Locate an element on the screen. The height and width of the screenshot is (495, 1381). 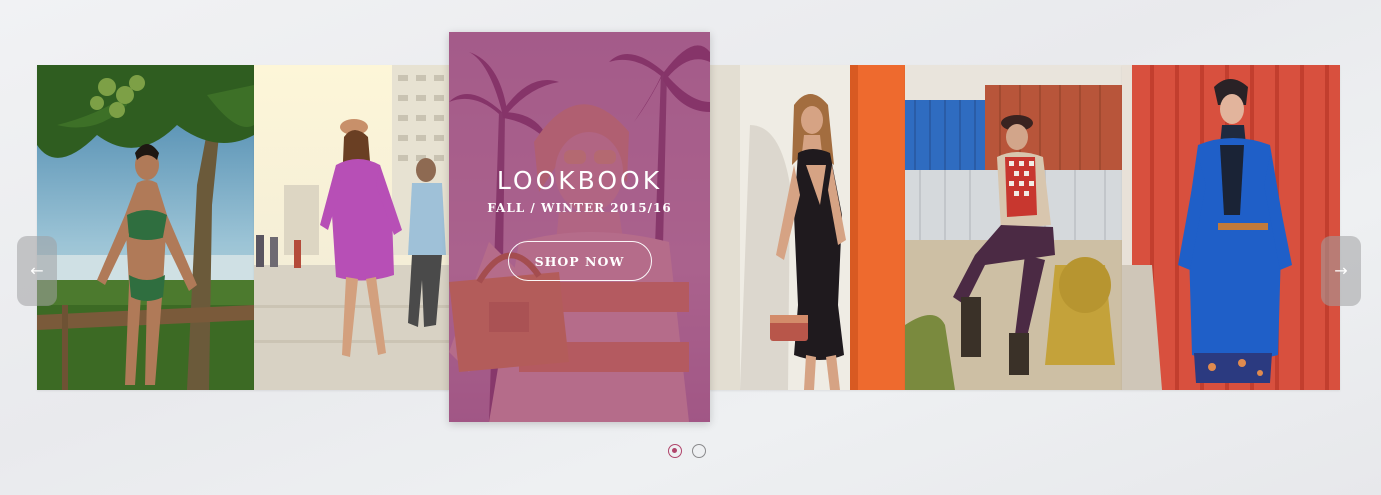
arrow-left-icon: ← is located at coordinates (37, 270).